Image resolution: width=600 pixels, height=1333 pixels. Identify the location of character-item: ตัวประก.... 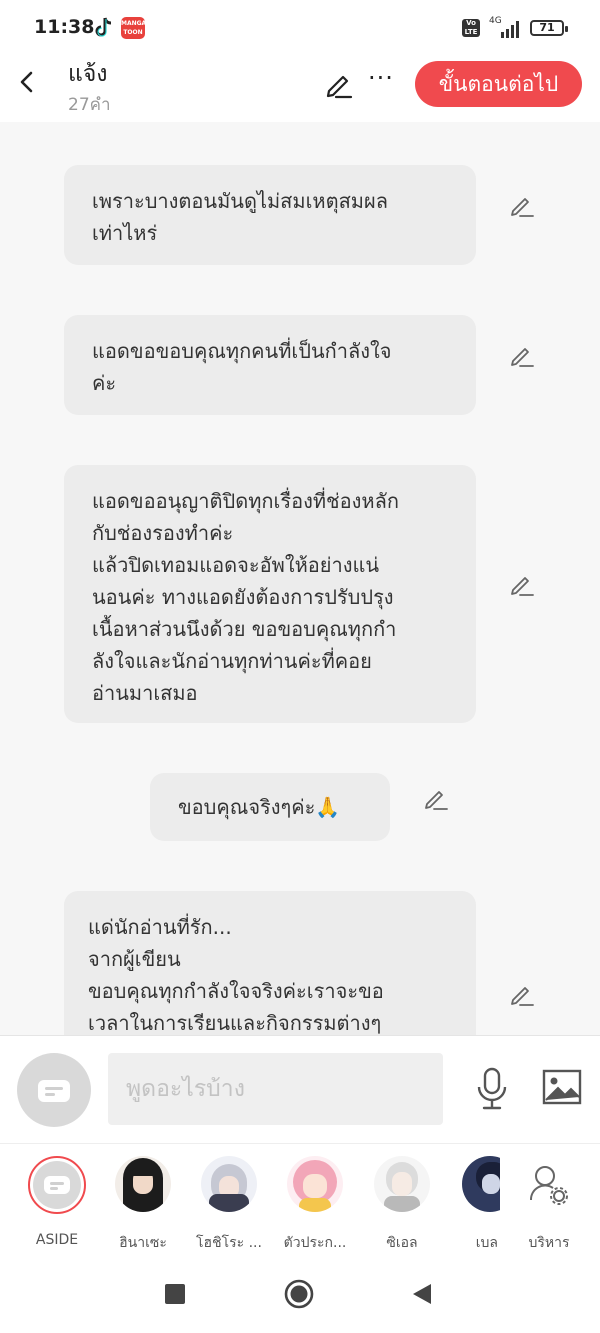
(315, 1205).